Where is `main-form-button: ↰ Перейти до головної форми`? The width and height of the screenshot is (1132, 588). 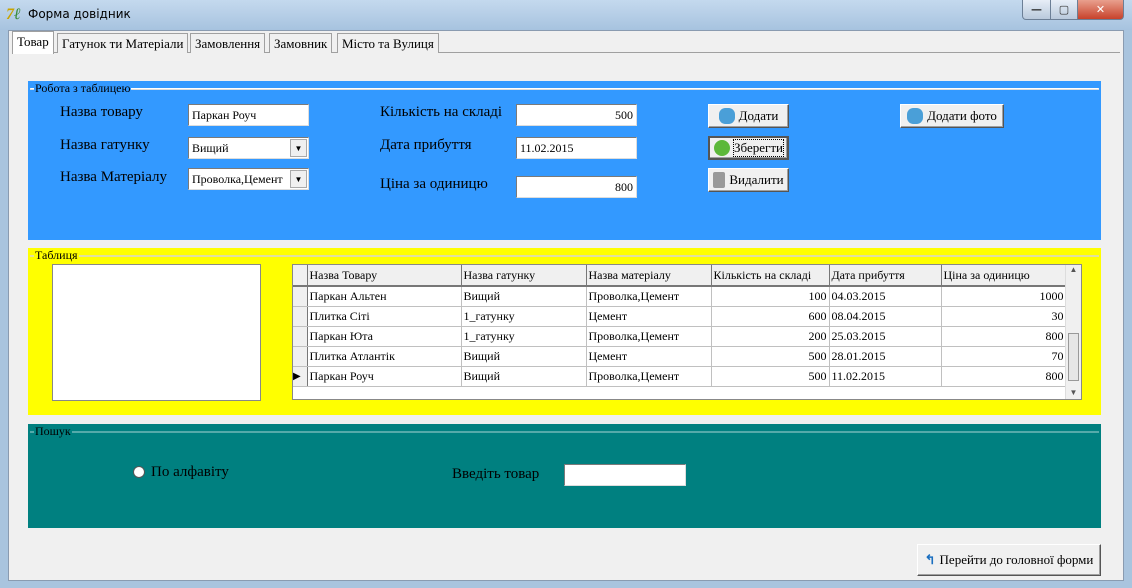 main-form-button: ↰ Перейти до головної форми is located at coordinates (1009, 560).